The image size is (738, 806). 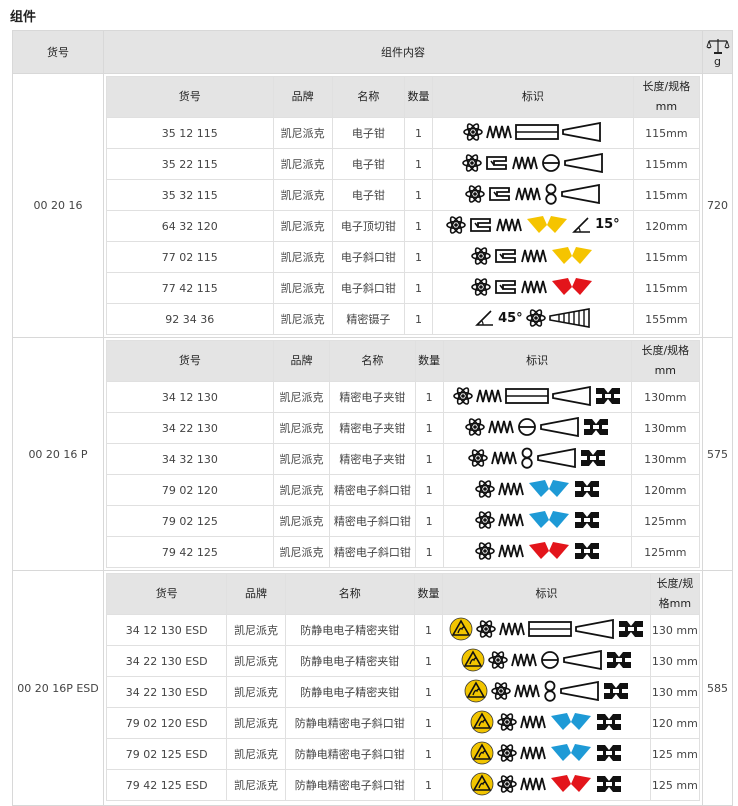 I want to click on table-row: 34 22 130 凯尼派克 精密电子夹钳 1 130mm, so click(x=403, y=428).